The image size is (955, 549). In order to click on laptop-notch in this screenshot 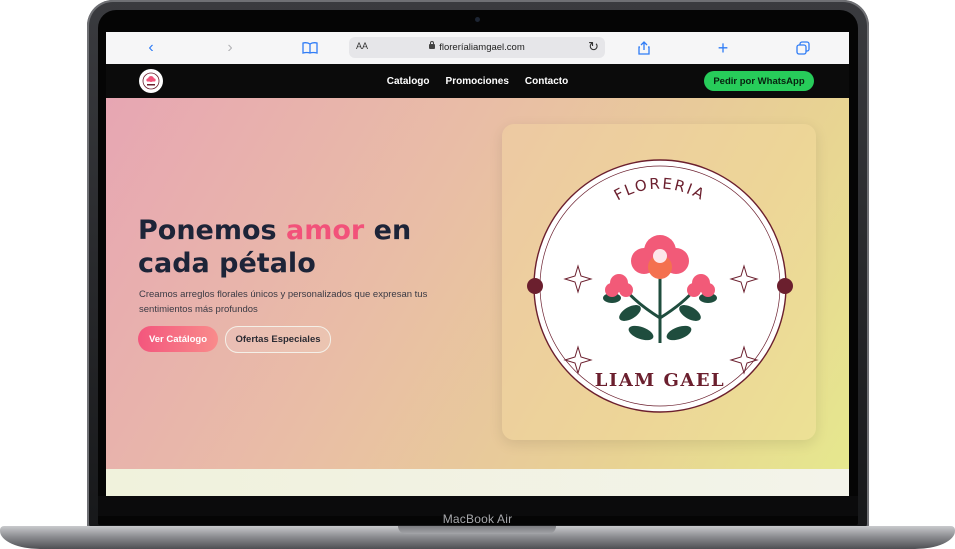, I will do `click(477, 530)`.